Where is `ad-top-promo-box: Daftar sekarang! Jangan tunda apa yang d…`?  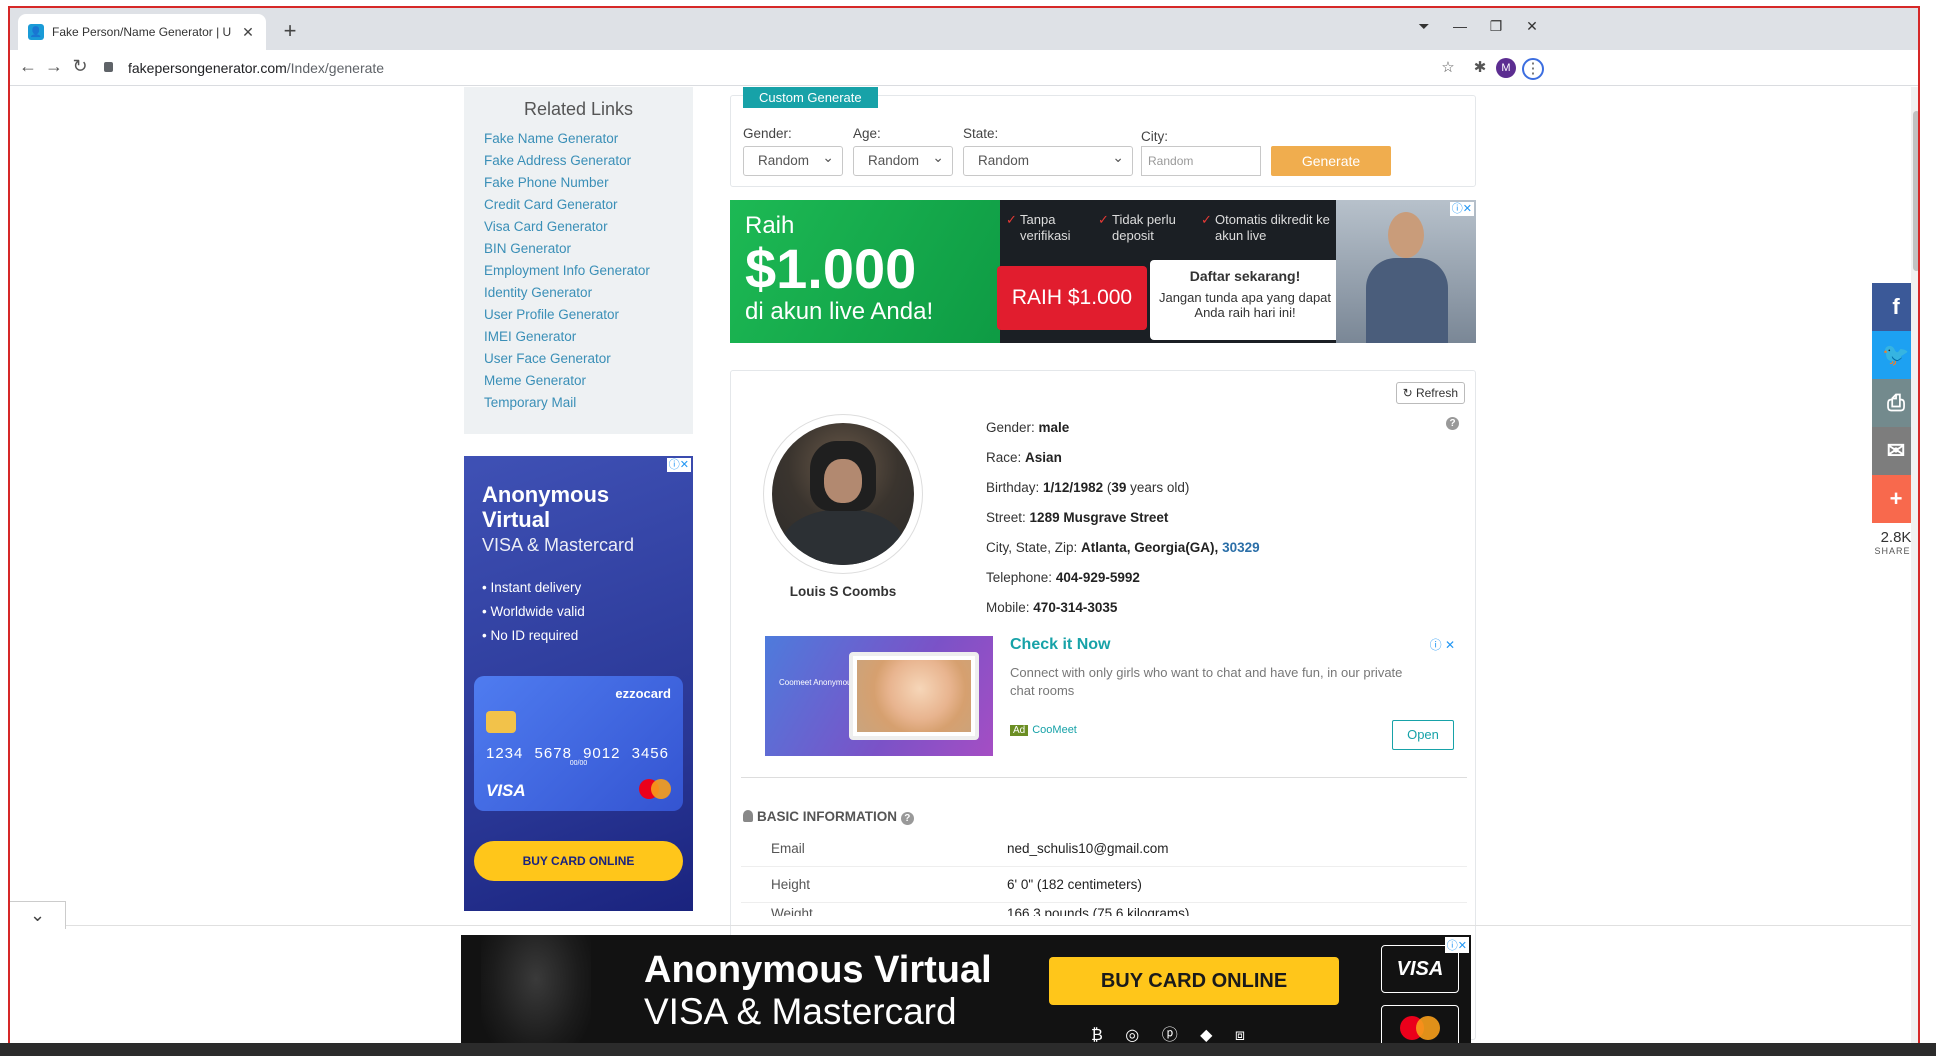 ad-top-promo-box: Daftar sekarang! Jangan tunda apa yang d… is located at coordinates (1245, 300).